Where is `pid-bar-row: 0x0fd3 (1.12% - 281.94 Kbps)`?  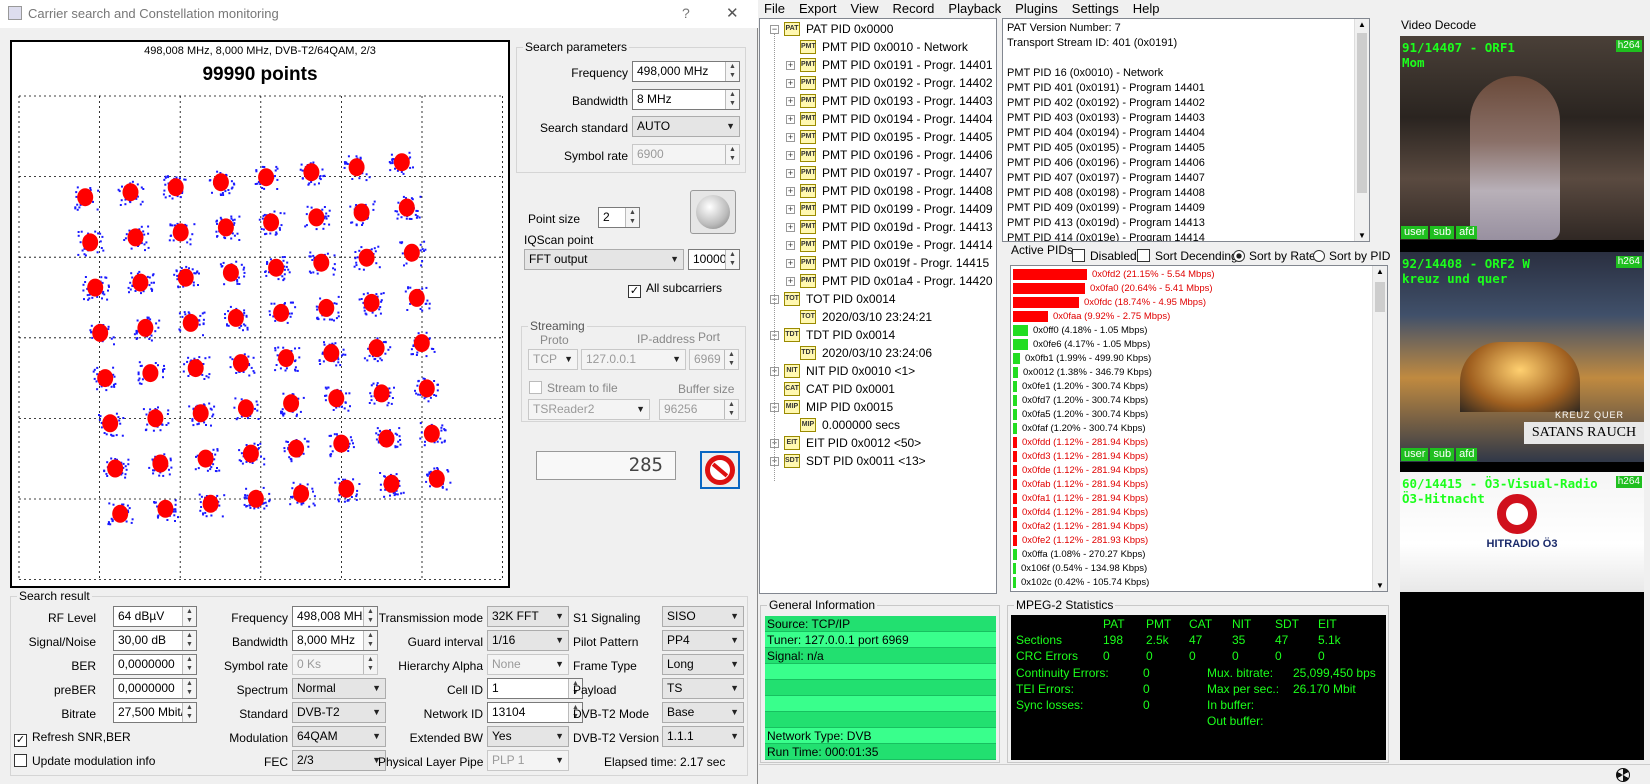 pid-bar-row: 0x0fd3 (1.12% - 281.94 Kbps) is located at coordinates (1192, 456).